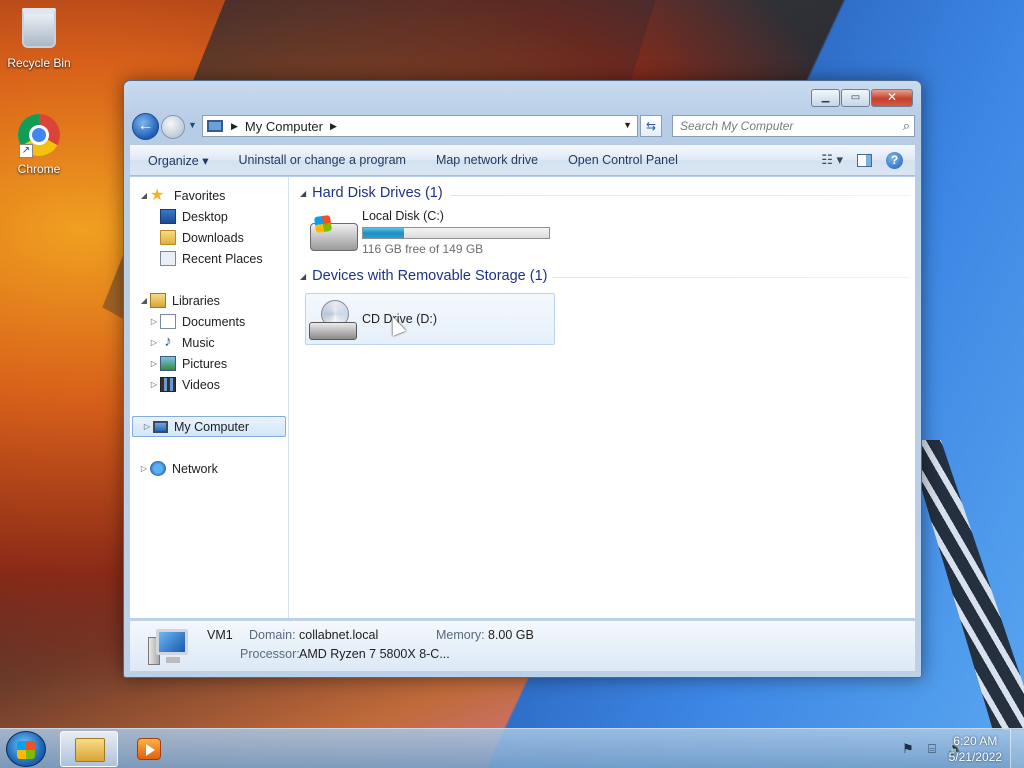 This screenshot has height=768, width=1024. Describe the element at coordinates (209, 342) in the screenshot. I see `nav-music: ▷ ♪ Music` at that location.